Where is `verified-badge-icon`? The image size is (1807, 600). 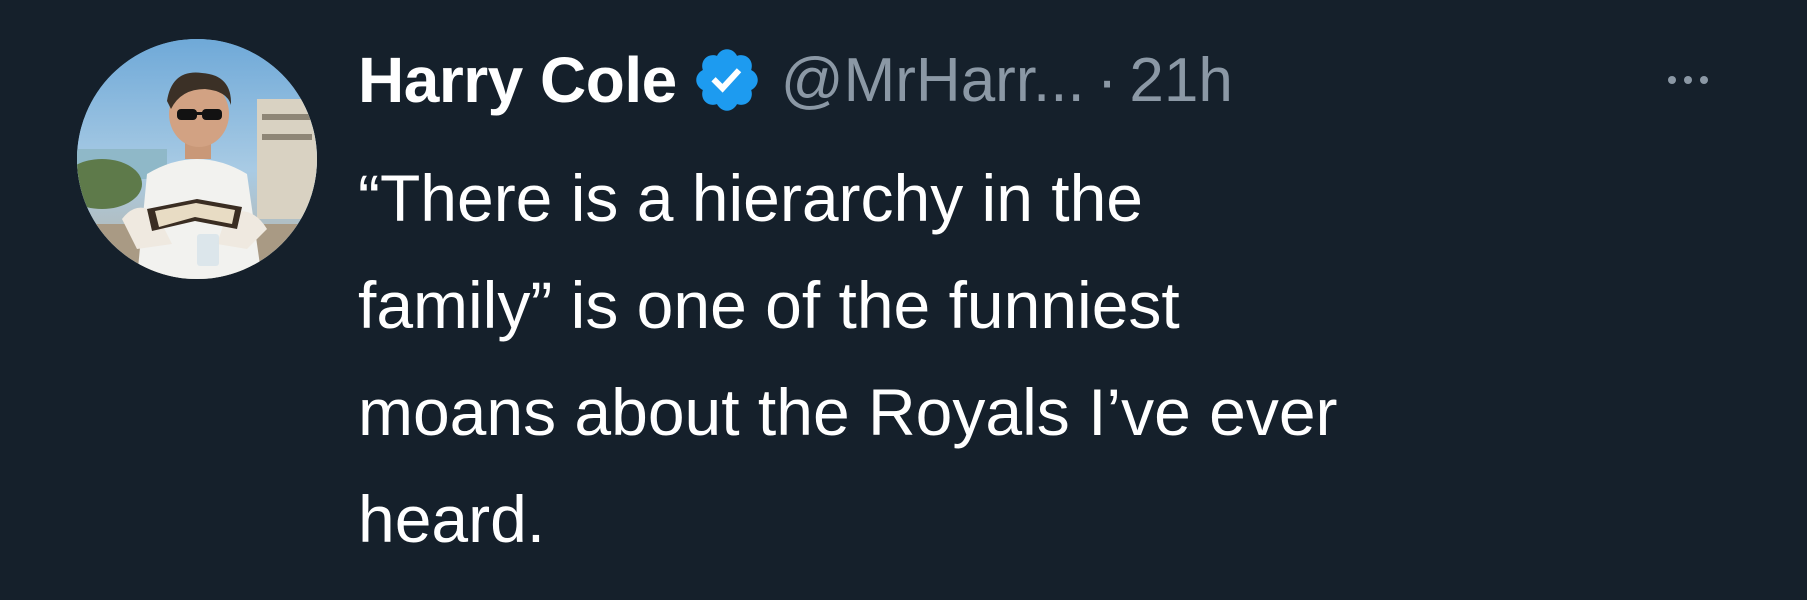 verified-badge-icon is located at coordinates (727, 80).